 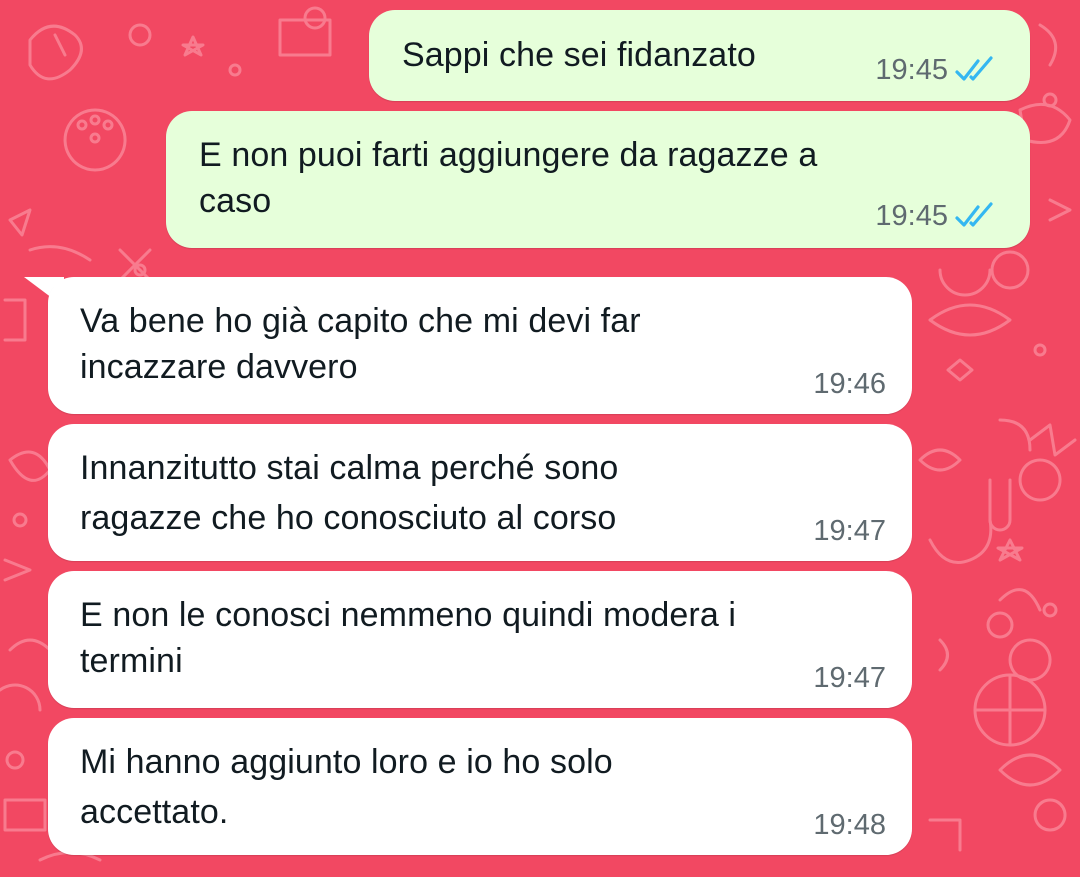 What do you see at coordinates (348, 518) in the screenshot?
I see `message-text-line: ragazze che ho conosciuto al corso` at bounding box center [348, 518].